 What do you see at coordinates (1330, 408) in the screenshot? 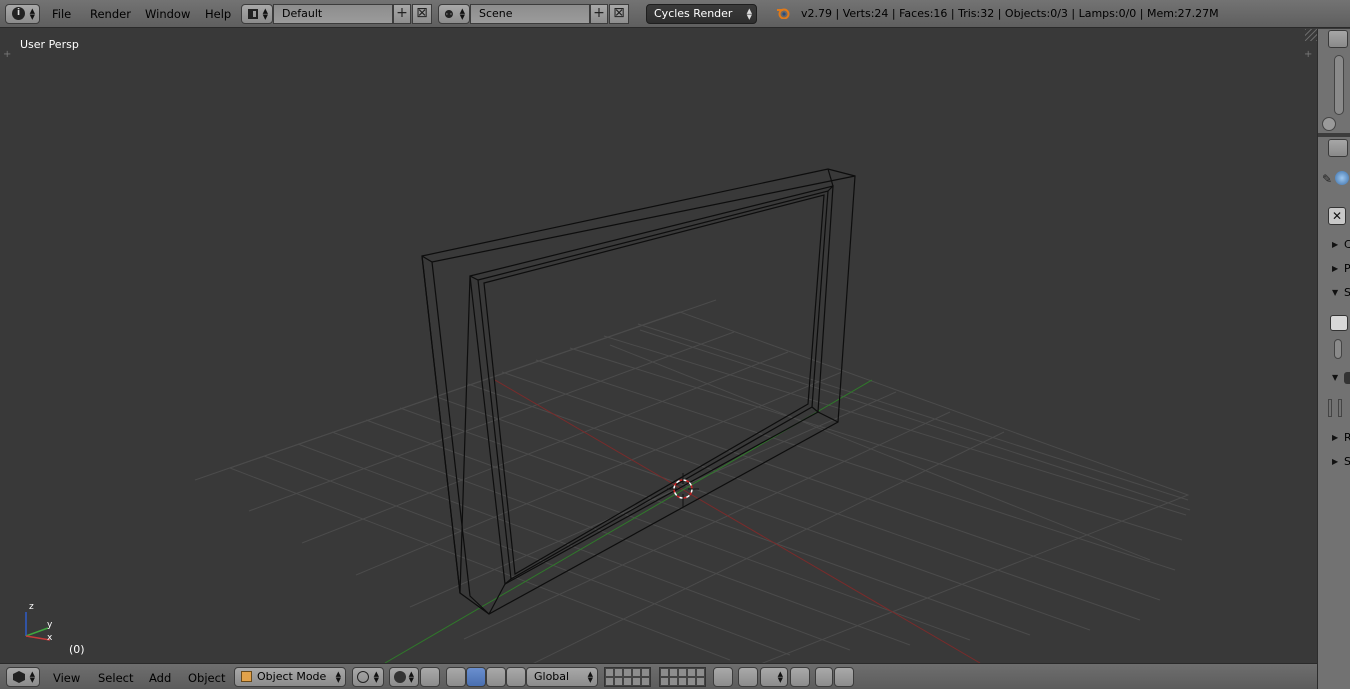
I see `panel-slider-left` at bounding box center [1330, 408].